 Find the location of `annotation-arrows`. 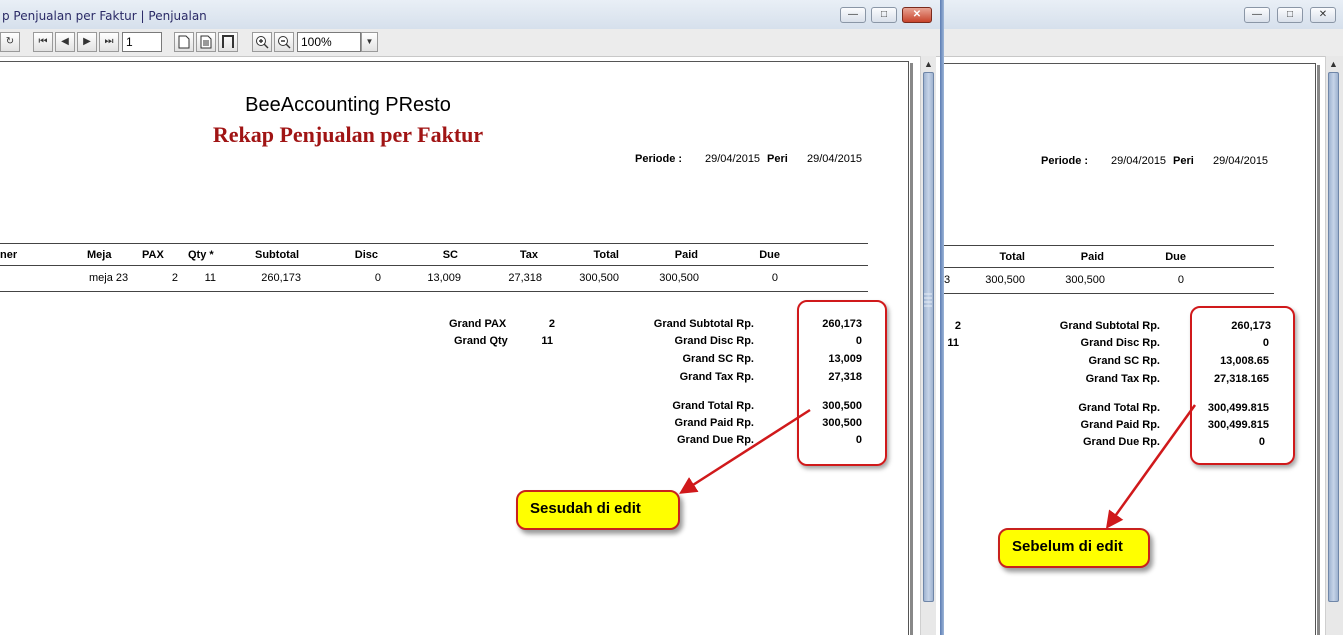

annotation-arrows is located at coordinates (938, 466).